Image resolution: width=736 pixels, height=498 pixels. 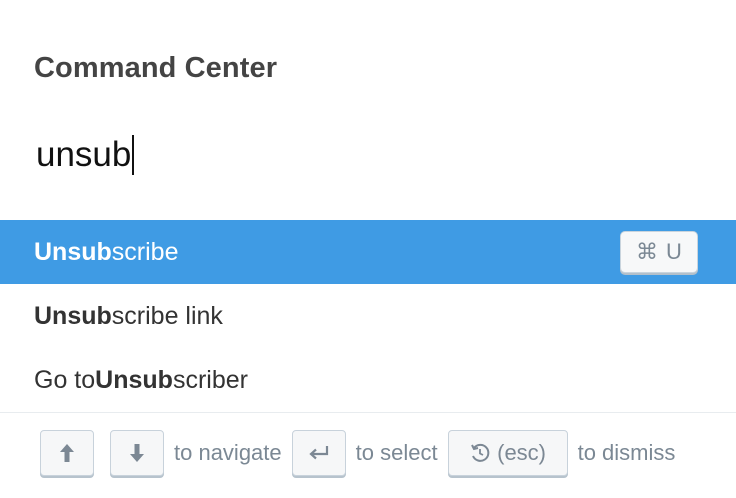 What do you see at coordinates (396, 452) in the screenshot?
I see `select-hint: to select` at bounding box center [396, 452].